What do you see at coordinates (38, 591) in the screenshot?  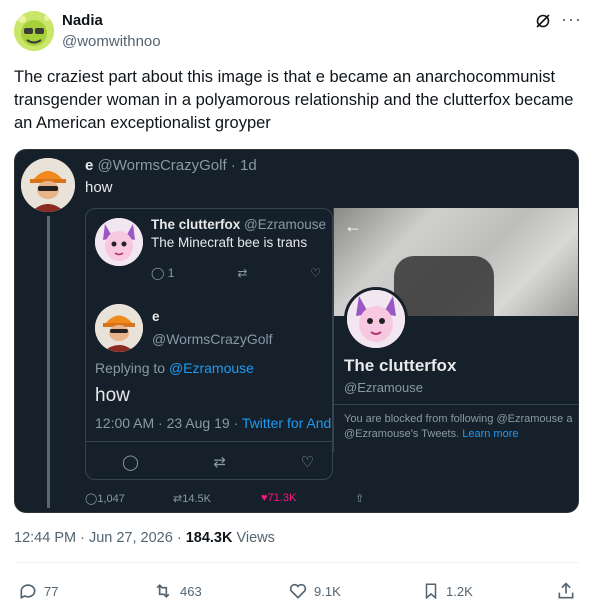 I see `reply-button: 77` at bounding box center [38, 591].